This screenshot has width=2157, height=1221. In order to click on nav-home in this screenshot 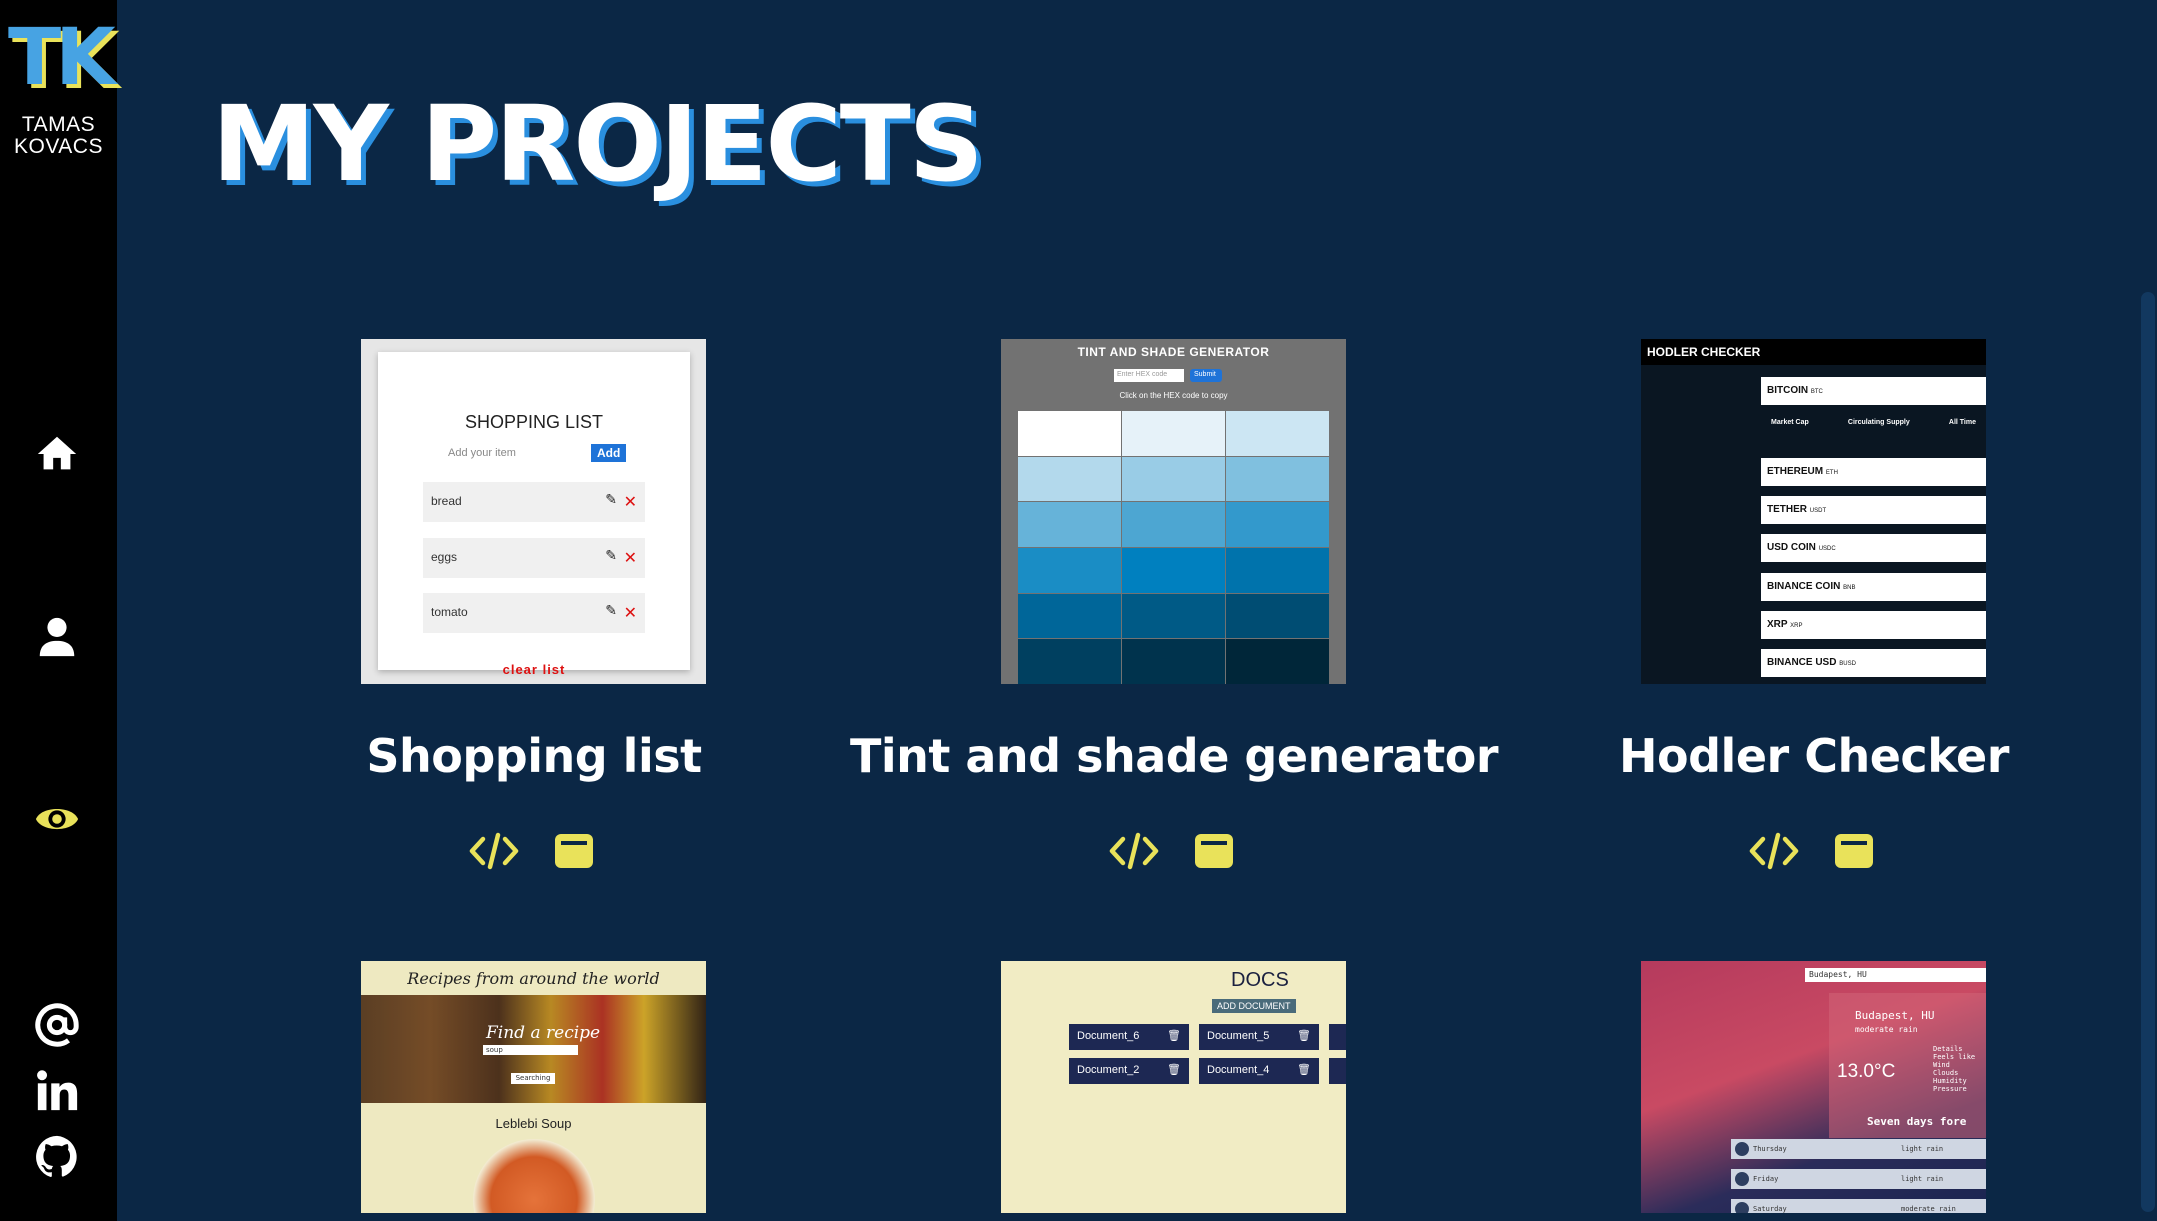, I will do `click(57, 454)`.